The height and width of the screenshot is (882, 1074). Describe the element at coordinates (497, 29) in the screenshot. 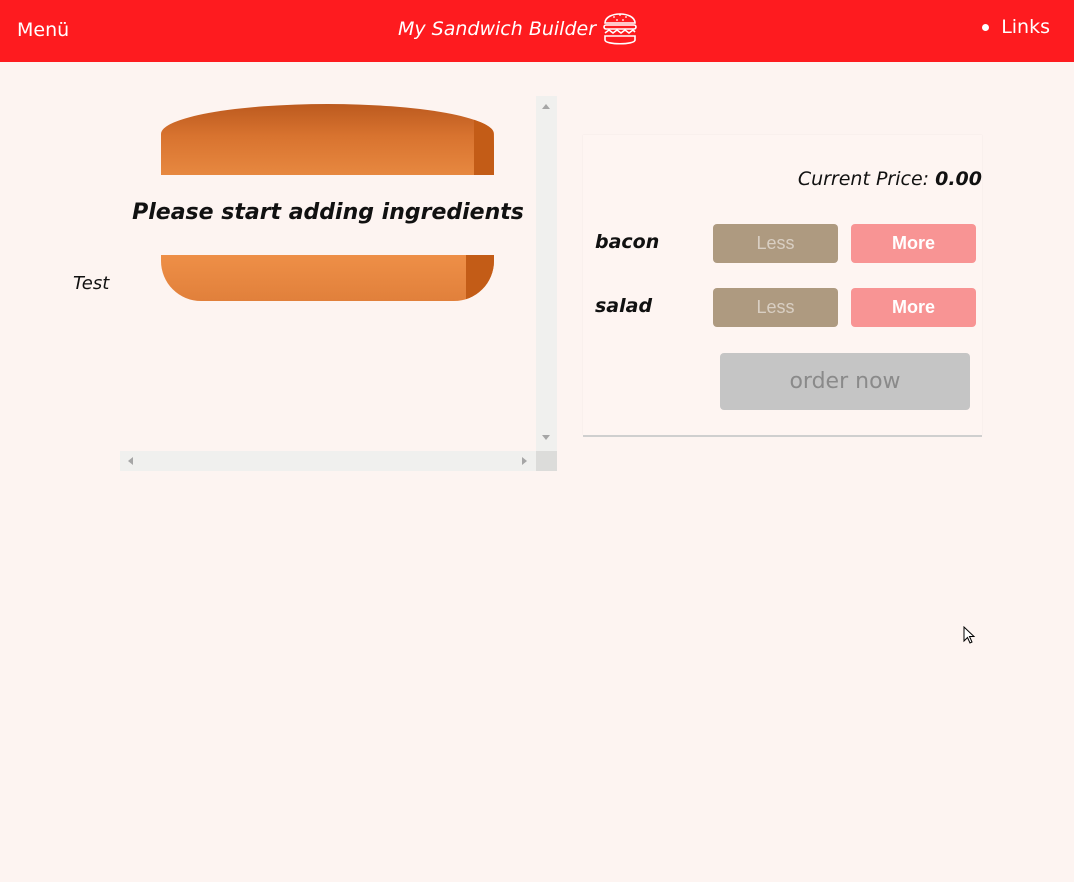

I see `app-title: My Sandwich Builder` at that location.